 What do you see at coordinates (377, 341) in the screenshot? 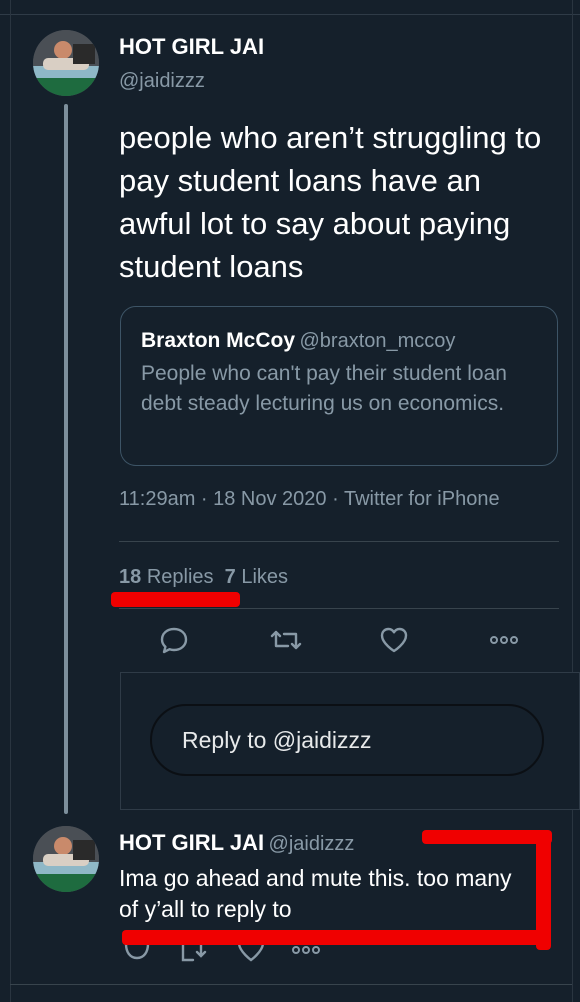
I see `quote-author-handle: @braxton_mccoy` at bounding box center [377, 341].